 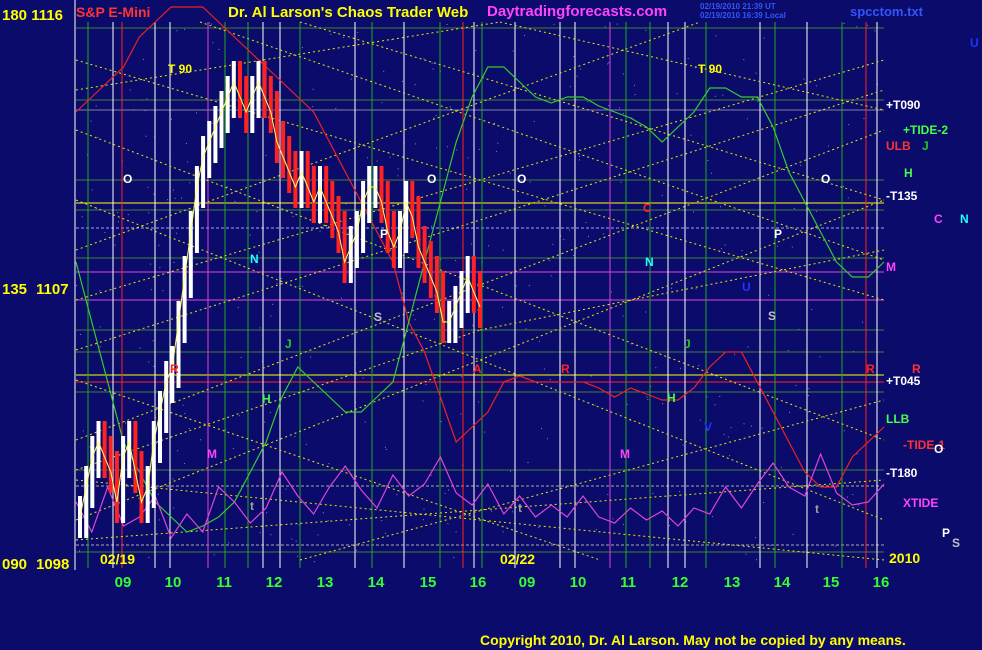 I want to click on right-label: N, so click(x=964, y=219).